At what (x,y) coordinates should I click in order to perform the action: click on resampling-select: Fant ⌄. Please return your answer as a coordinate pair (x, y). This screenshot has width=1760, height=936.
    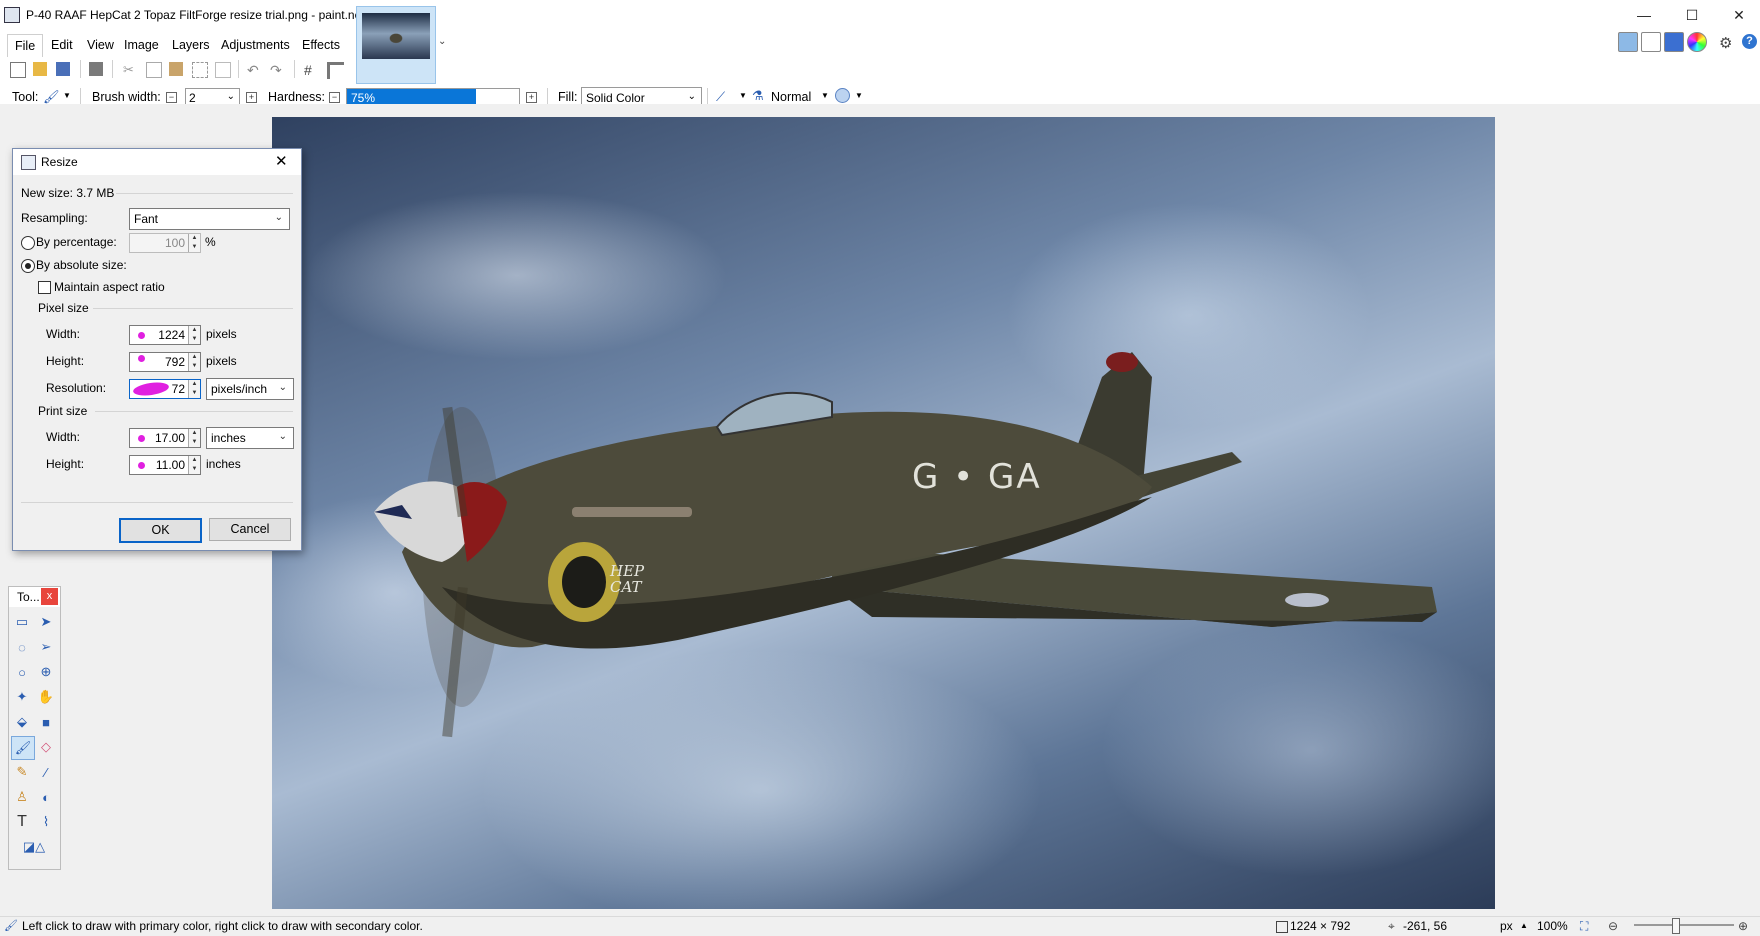
    Looking at the image, I should click on (209, 219).